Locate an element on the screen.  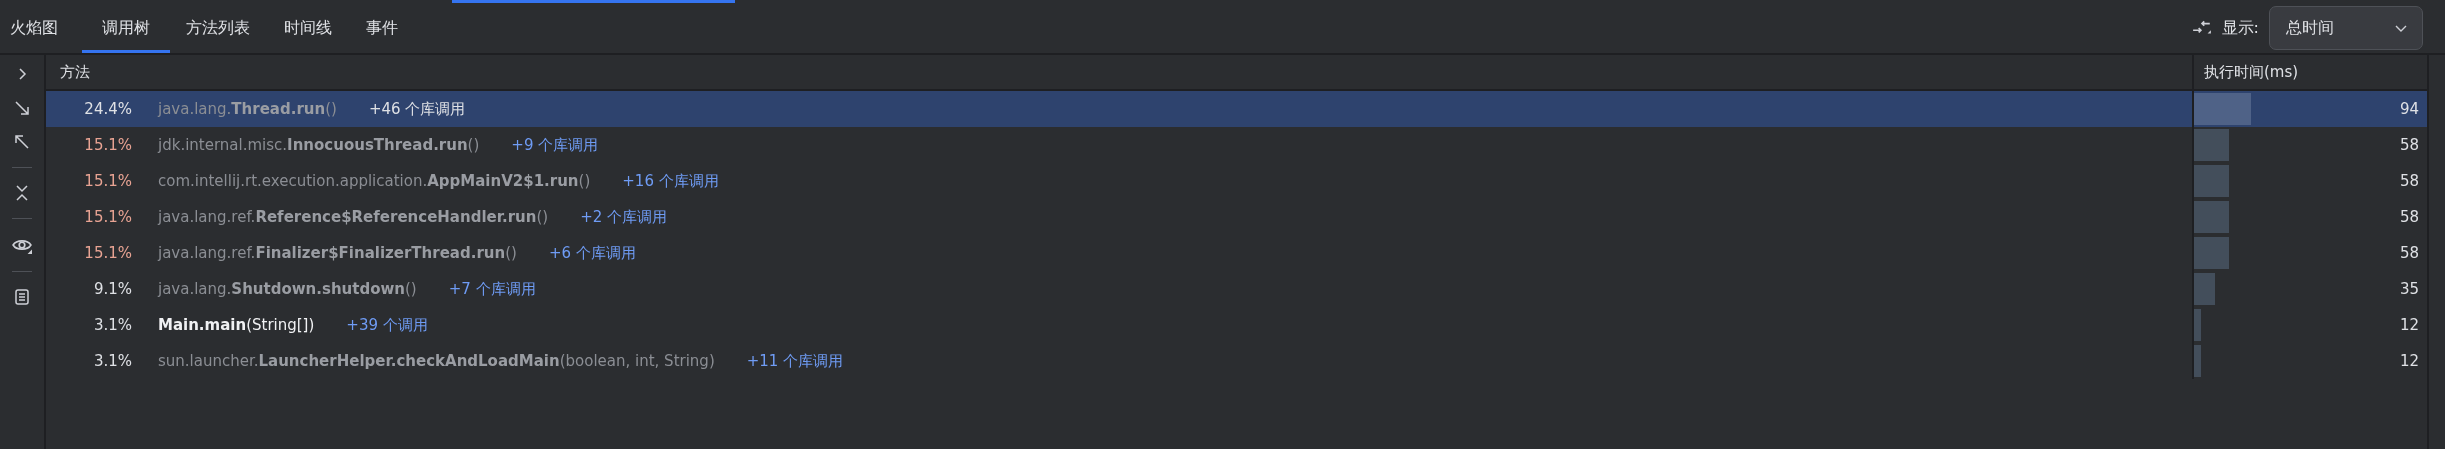
method-signature: sun.launcher.LauncherHelper.checkAndLoadMain(boolean, int, String) is located at coordinates (436, 361).